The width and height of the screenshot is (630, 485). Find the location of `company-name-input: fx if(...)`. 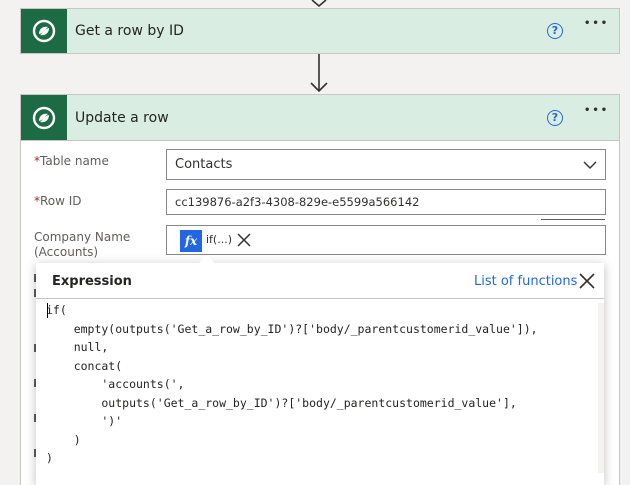

company-name-input: fx if(...) is located at coordinates (386, 240).